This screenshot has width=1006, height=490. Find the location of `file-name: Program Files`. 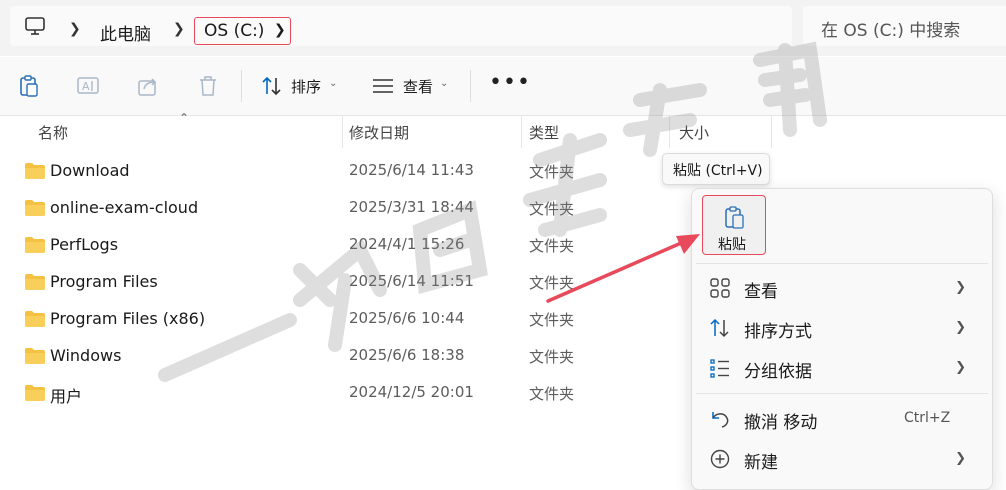

file-name: Program Files is located at coordinates (104, 281).